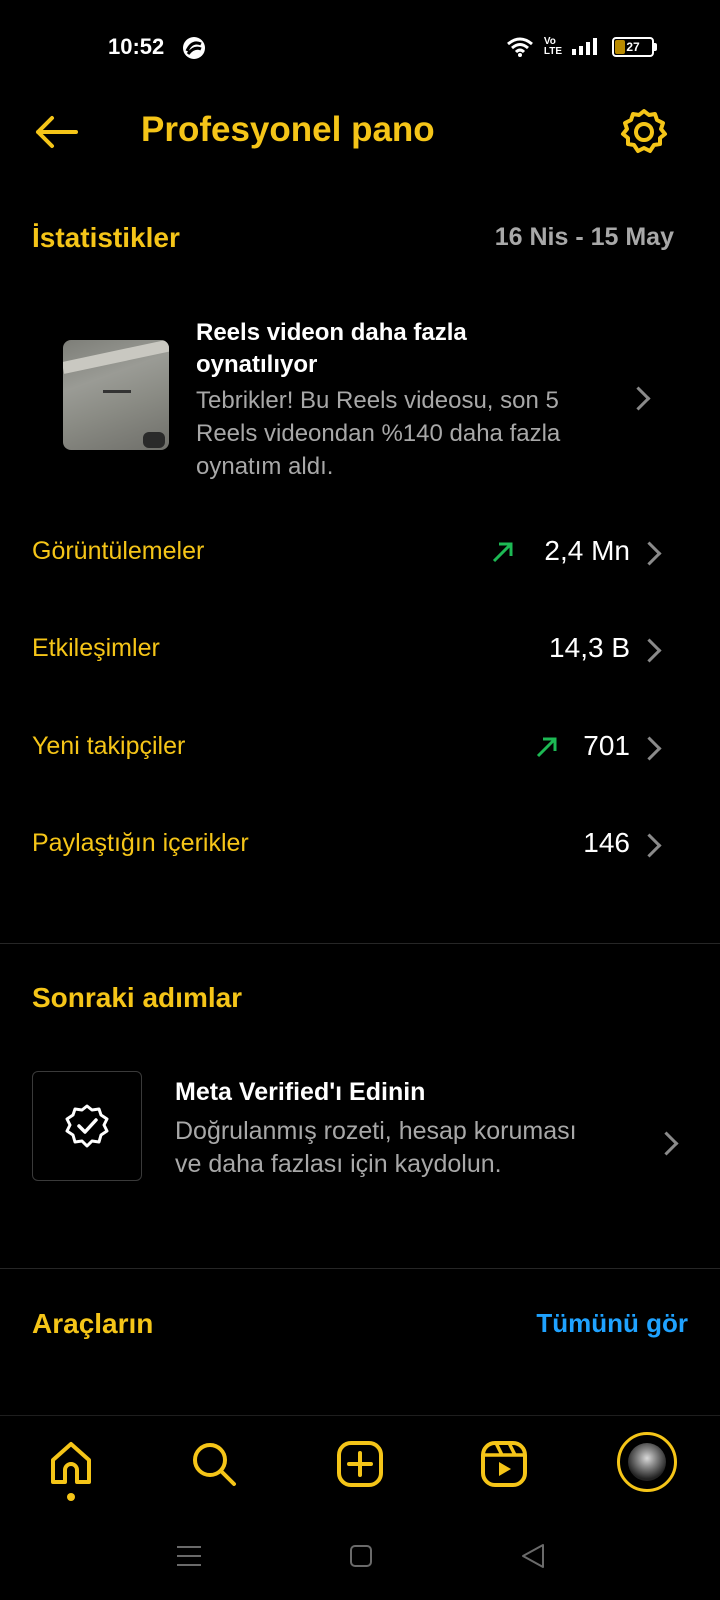 The image size is (720, 1600). Describe the element at coordinates (647, 1462) in the screenshot. I see `profile-avatar` at that location.